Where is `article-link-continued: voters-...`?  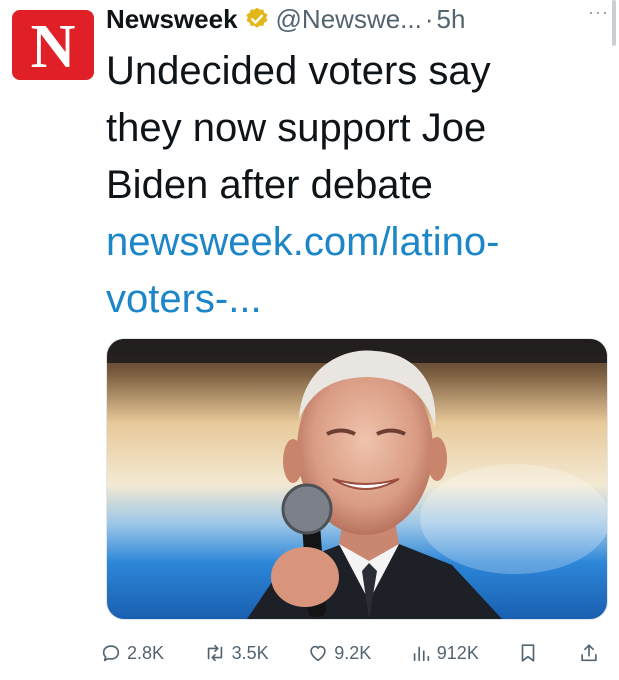
article-link-continued: voters-... is located at coordinates (351, 299).